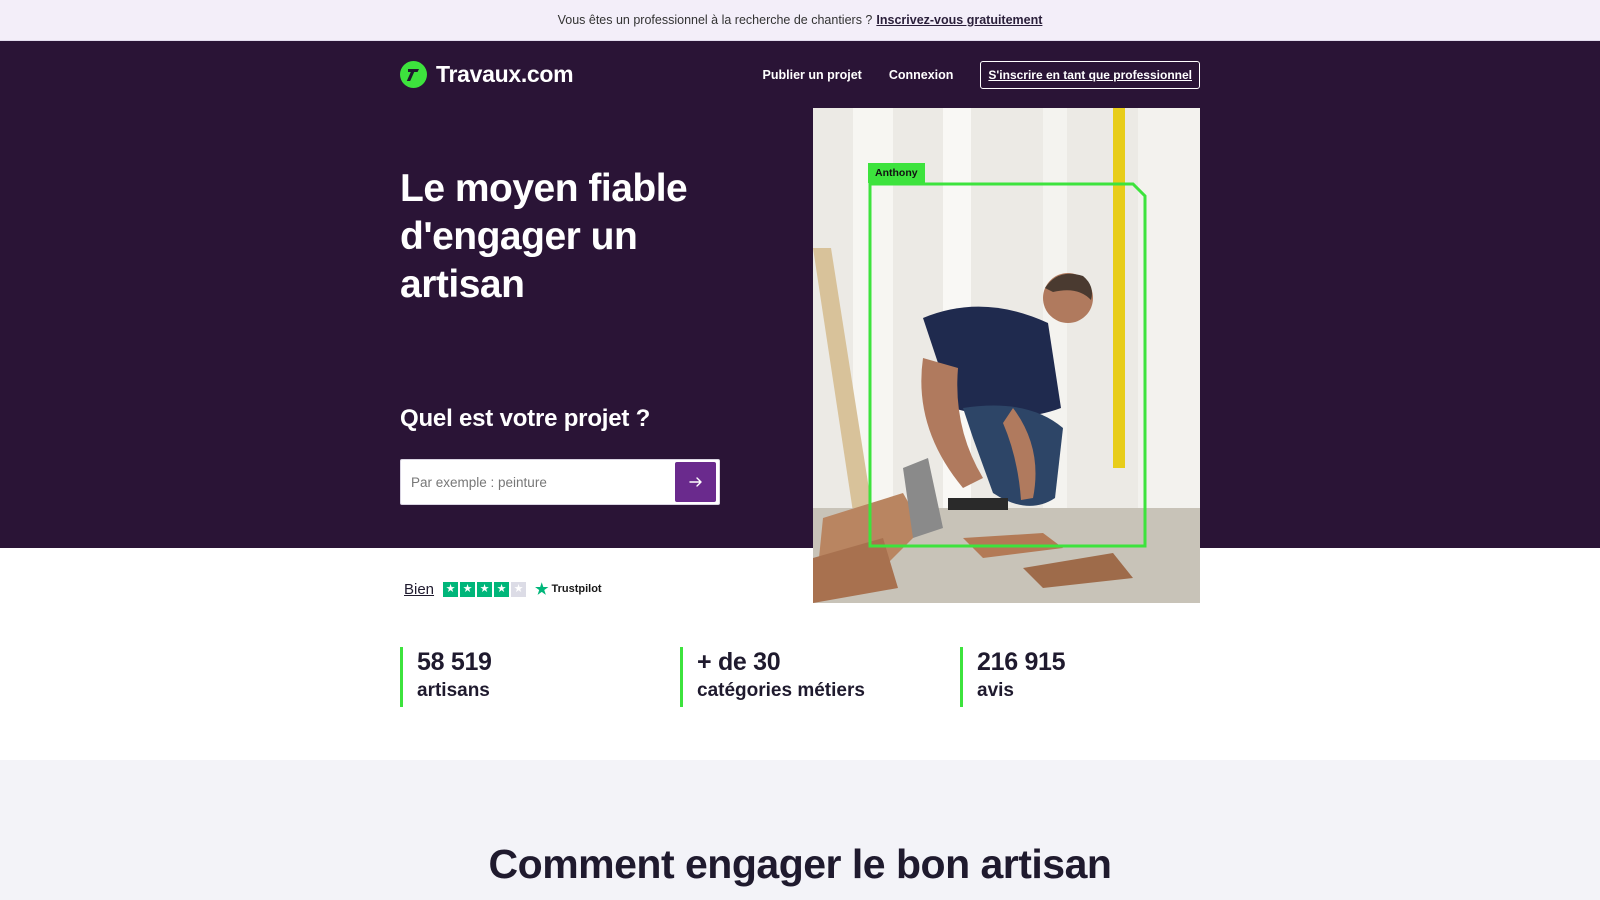 This screenshot has height=900, width=1600. What do you see at coordinates (1090, 75) in the screenshot?
I see `nav-pro-signup-button: S'inscrire en tant que professionnel` at bounding box center [1090, 75].